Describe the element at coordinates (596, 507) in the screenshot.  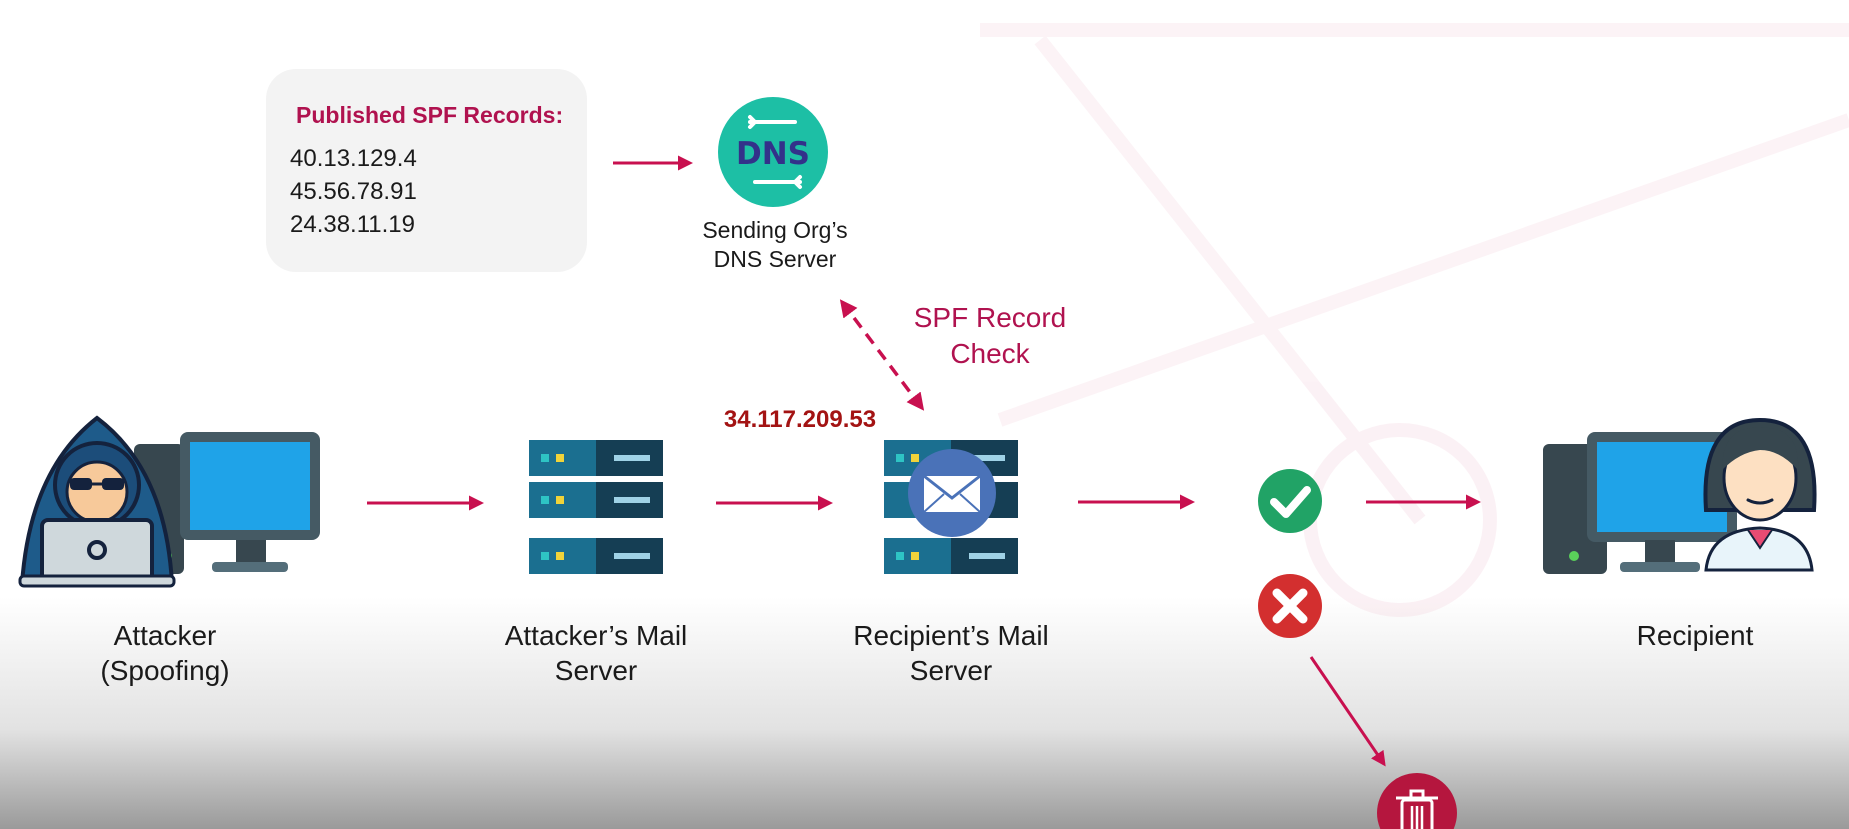
I see `server-icon` at that location.